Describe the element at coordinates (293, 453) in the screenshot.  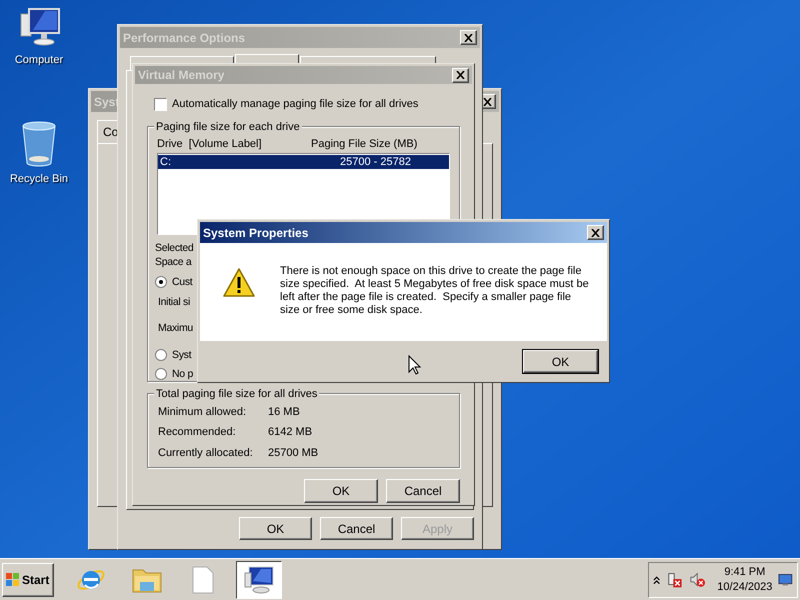
I see `total-value: 25700 MB` at that location.